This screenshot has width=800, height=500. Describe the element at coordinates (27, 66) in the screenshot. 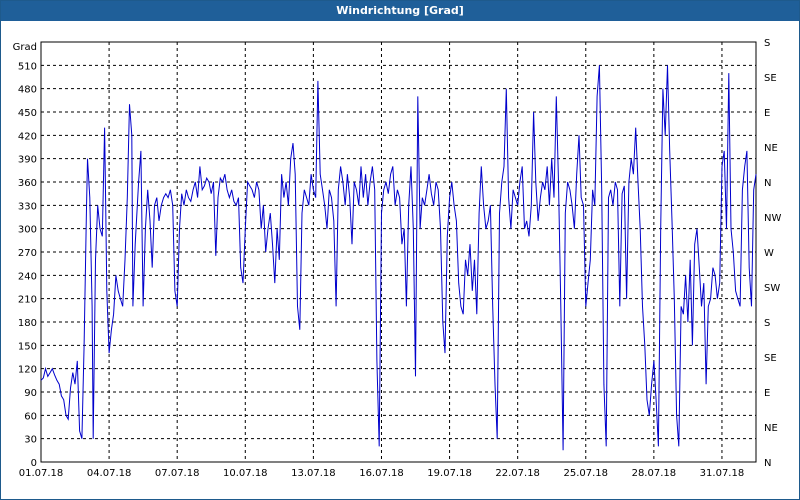

I see `y-tick-label: 510` at that location.